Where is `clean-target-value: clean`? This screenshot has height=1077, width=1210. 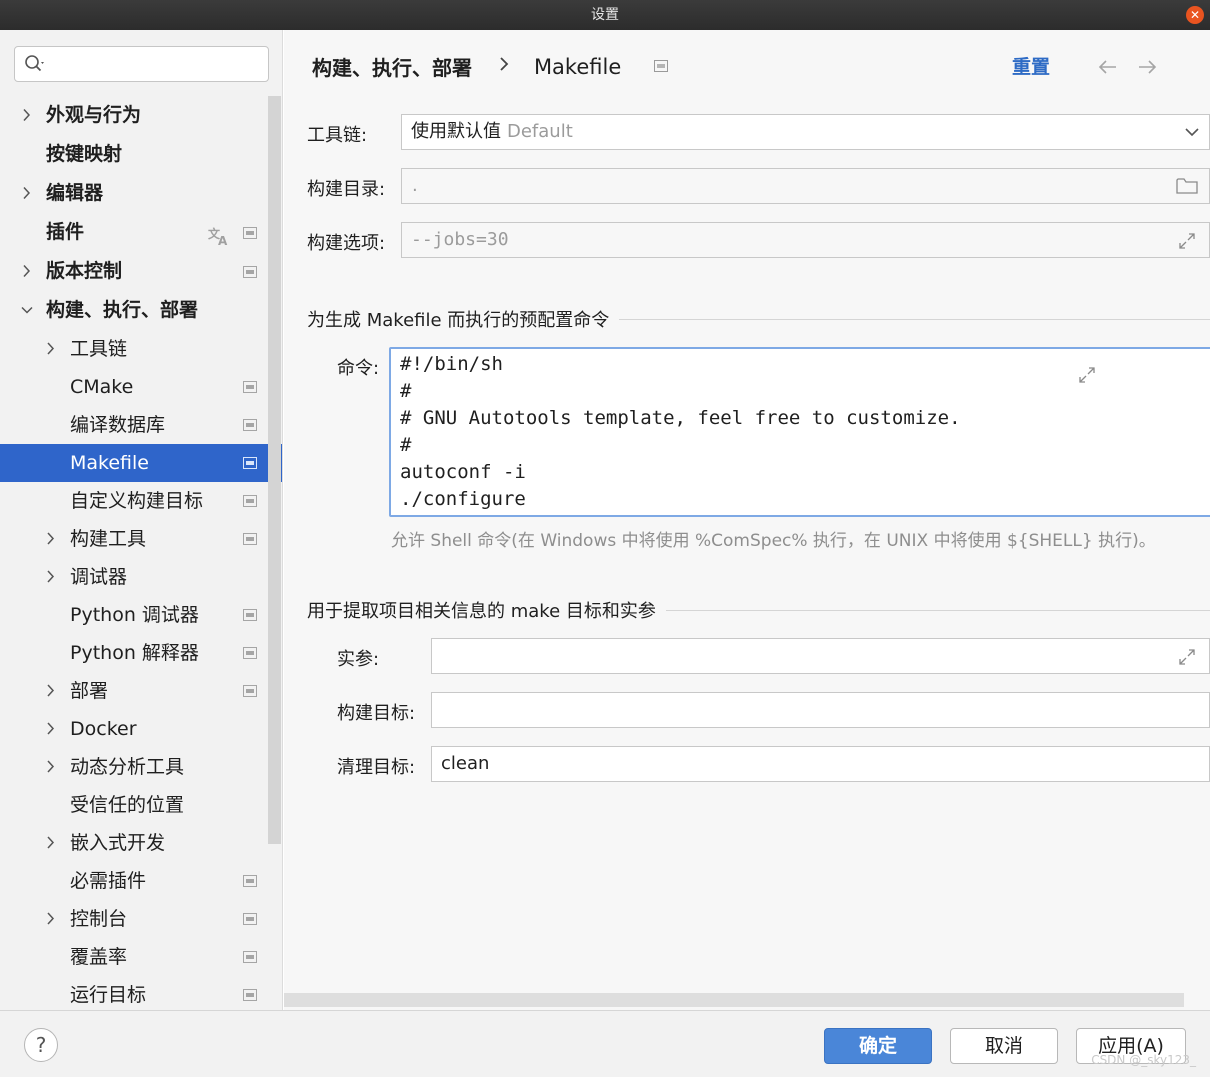
clean-target-value: clean is located at coordinates (465, 763).